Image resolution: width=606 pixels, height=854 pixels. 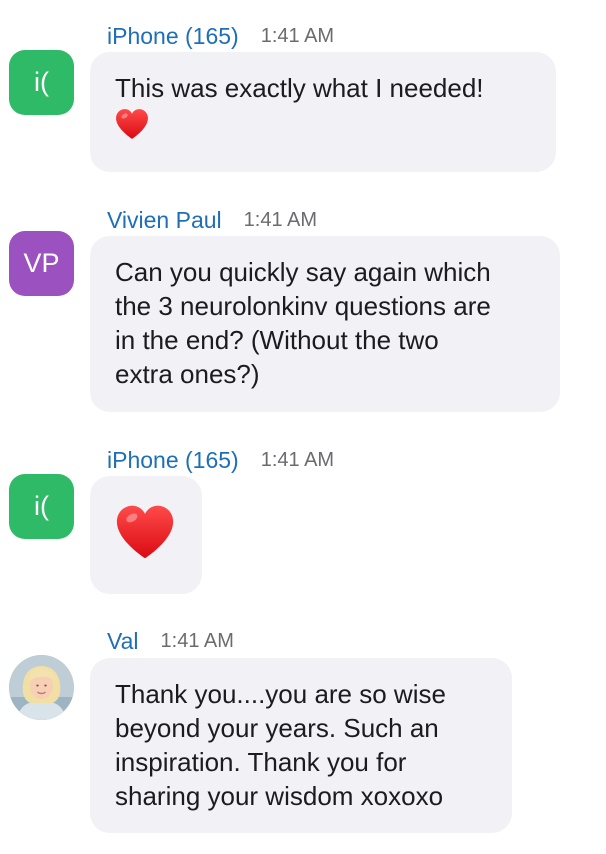 I want to click on profile-photo, so click(x=41, y=687).